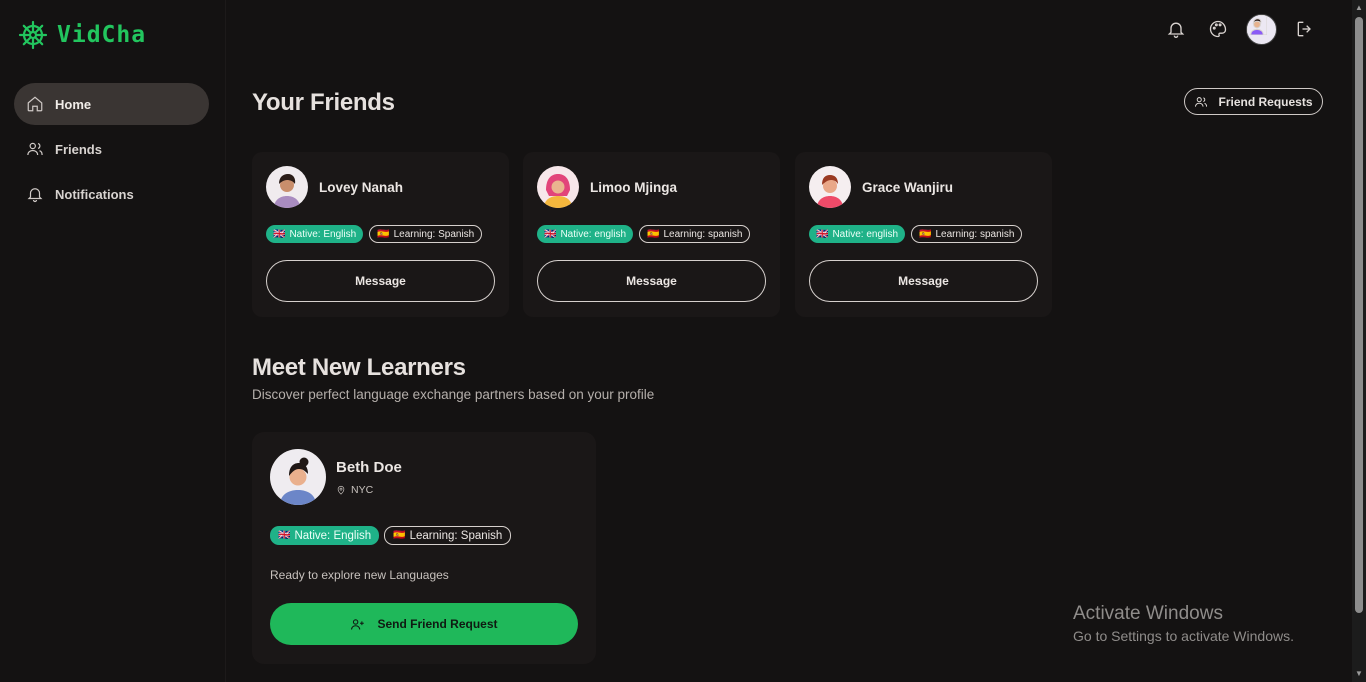  What do you see at coordinates (1183, 636) in the screenshot?
I see `watermark-subtitle: Go to Settings to activate Windows.` at bounding box center [1183, 636].